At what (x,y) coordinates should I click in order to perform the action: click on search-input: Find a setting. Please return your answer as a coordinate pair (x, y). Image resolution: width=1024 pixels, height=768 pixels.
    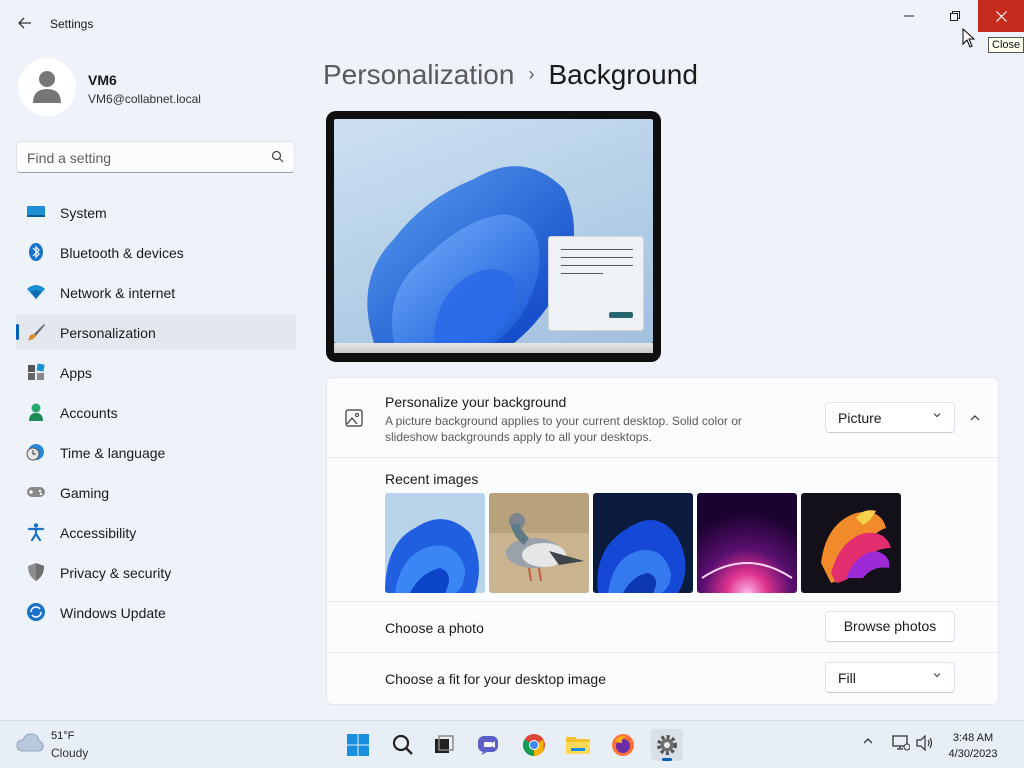
    Looking at the image, I should click on (155, 157).